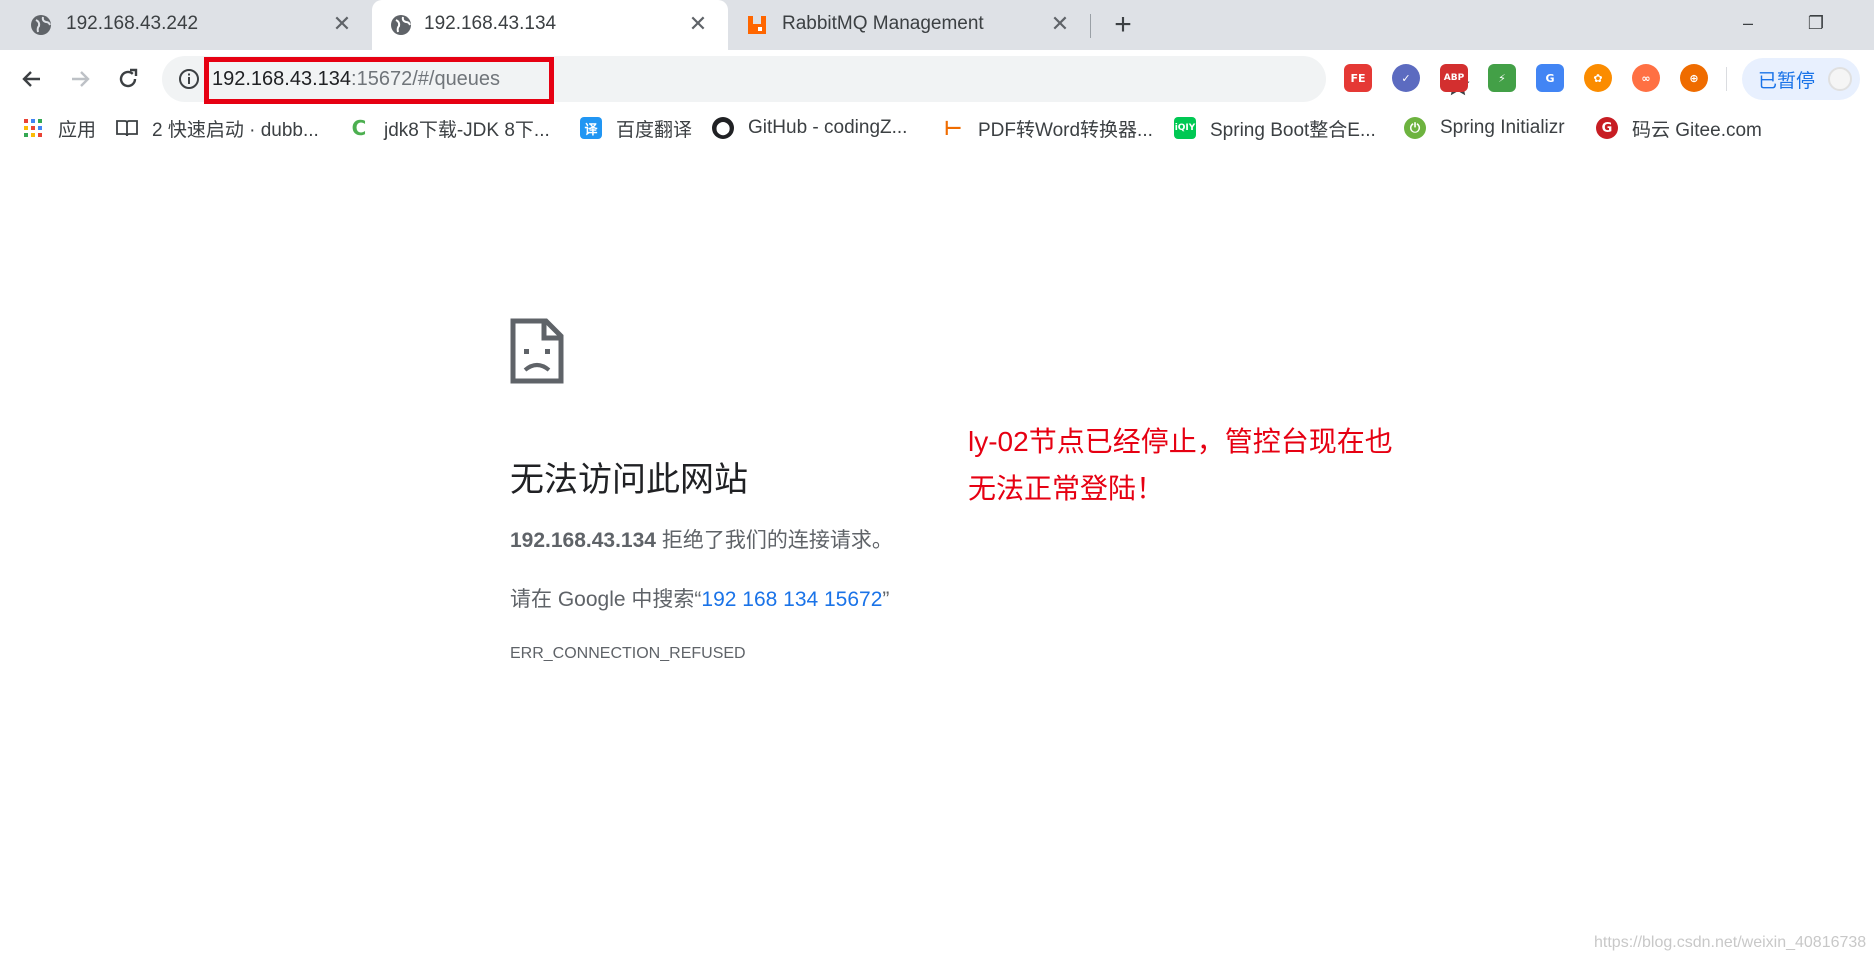  I want to click on reload-button, so click(128, 79).